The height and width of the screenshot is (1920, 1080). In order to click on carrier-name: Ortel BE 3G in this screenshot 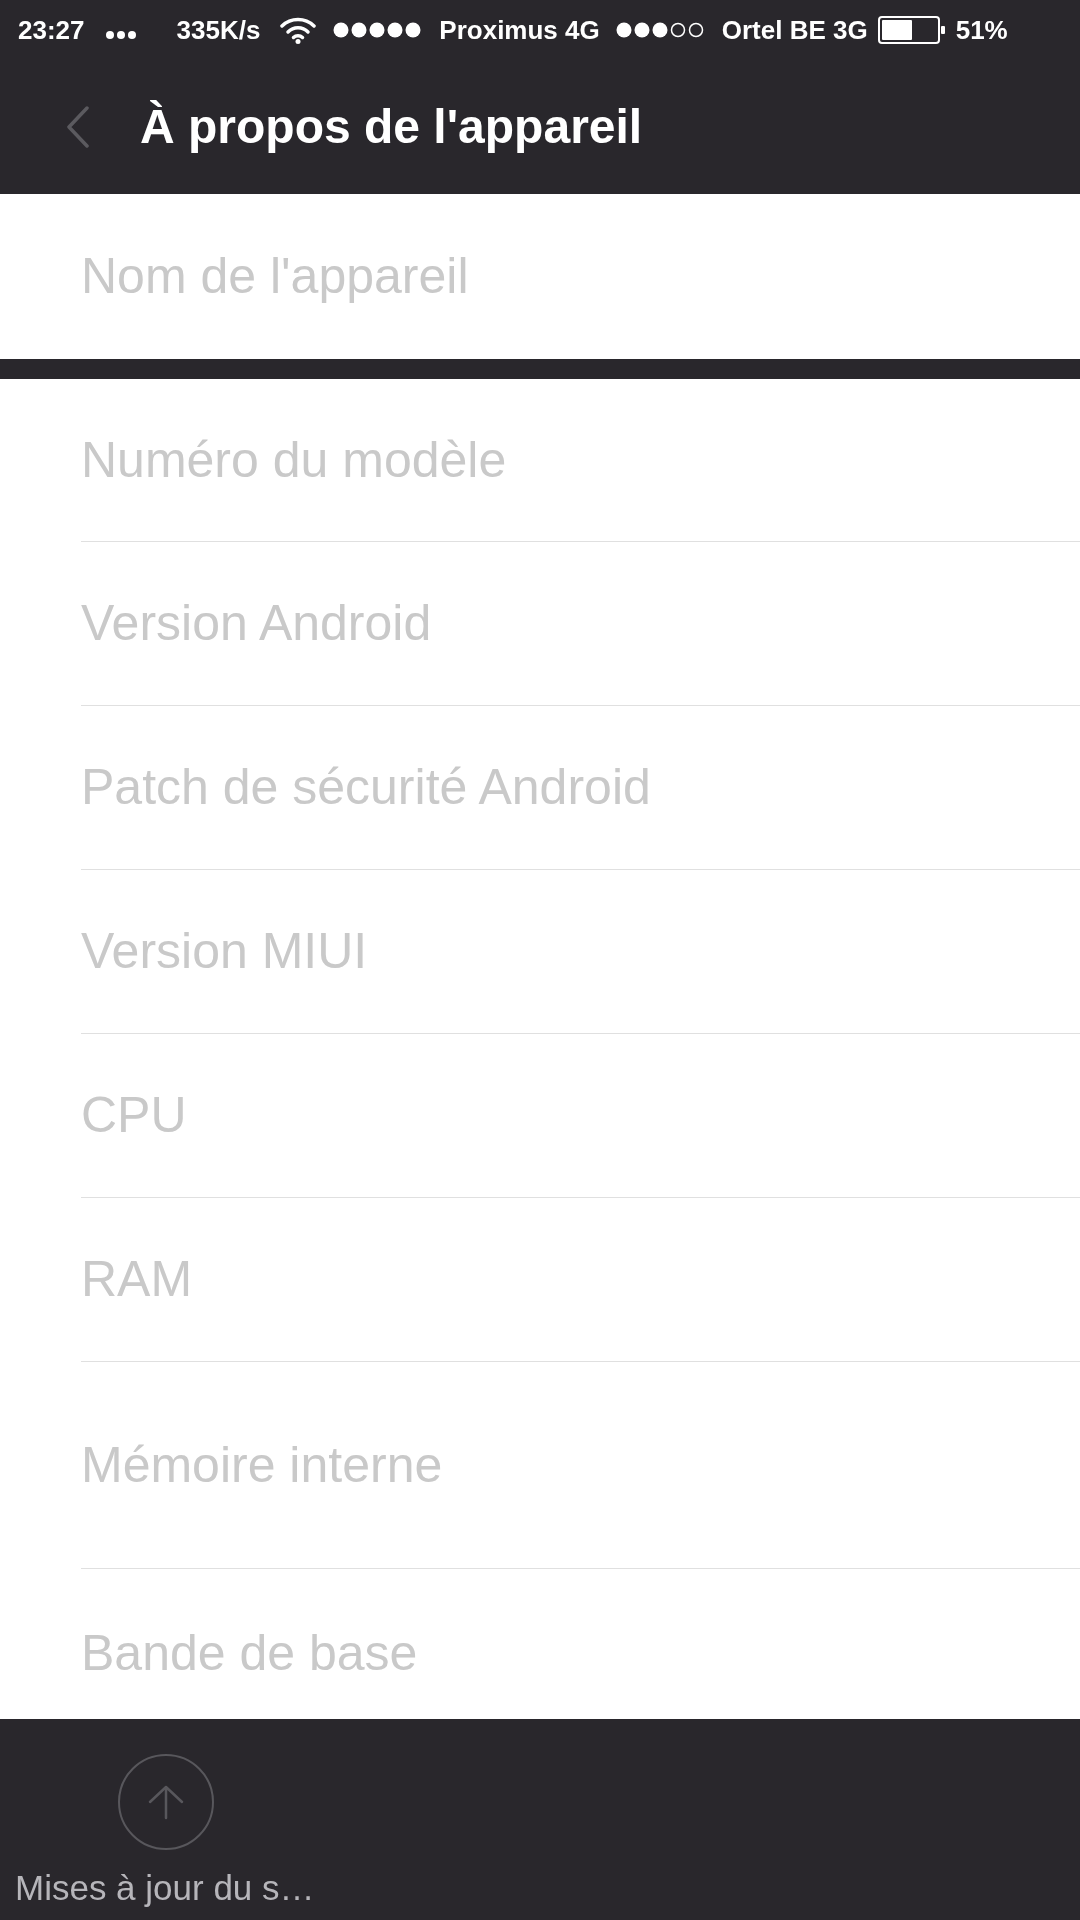, I will do `click(794, 30)`.